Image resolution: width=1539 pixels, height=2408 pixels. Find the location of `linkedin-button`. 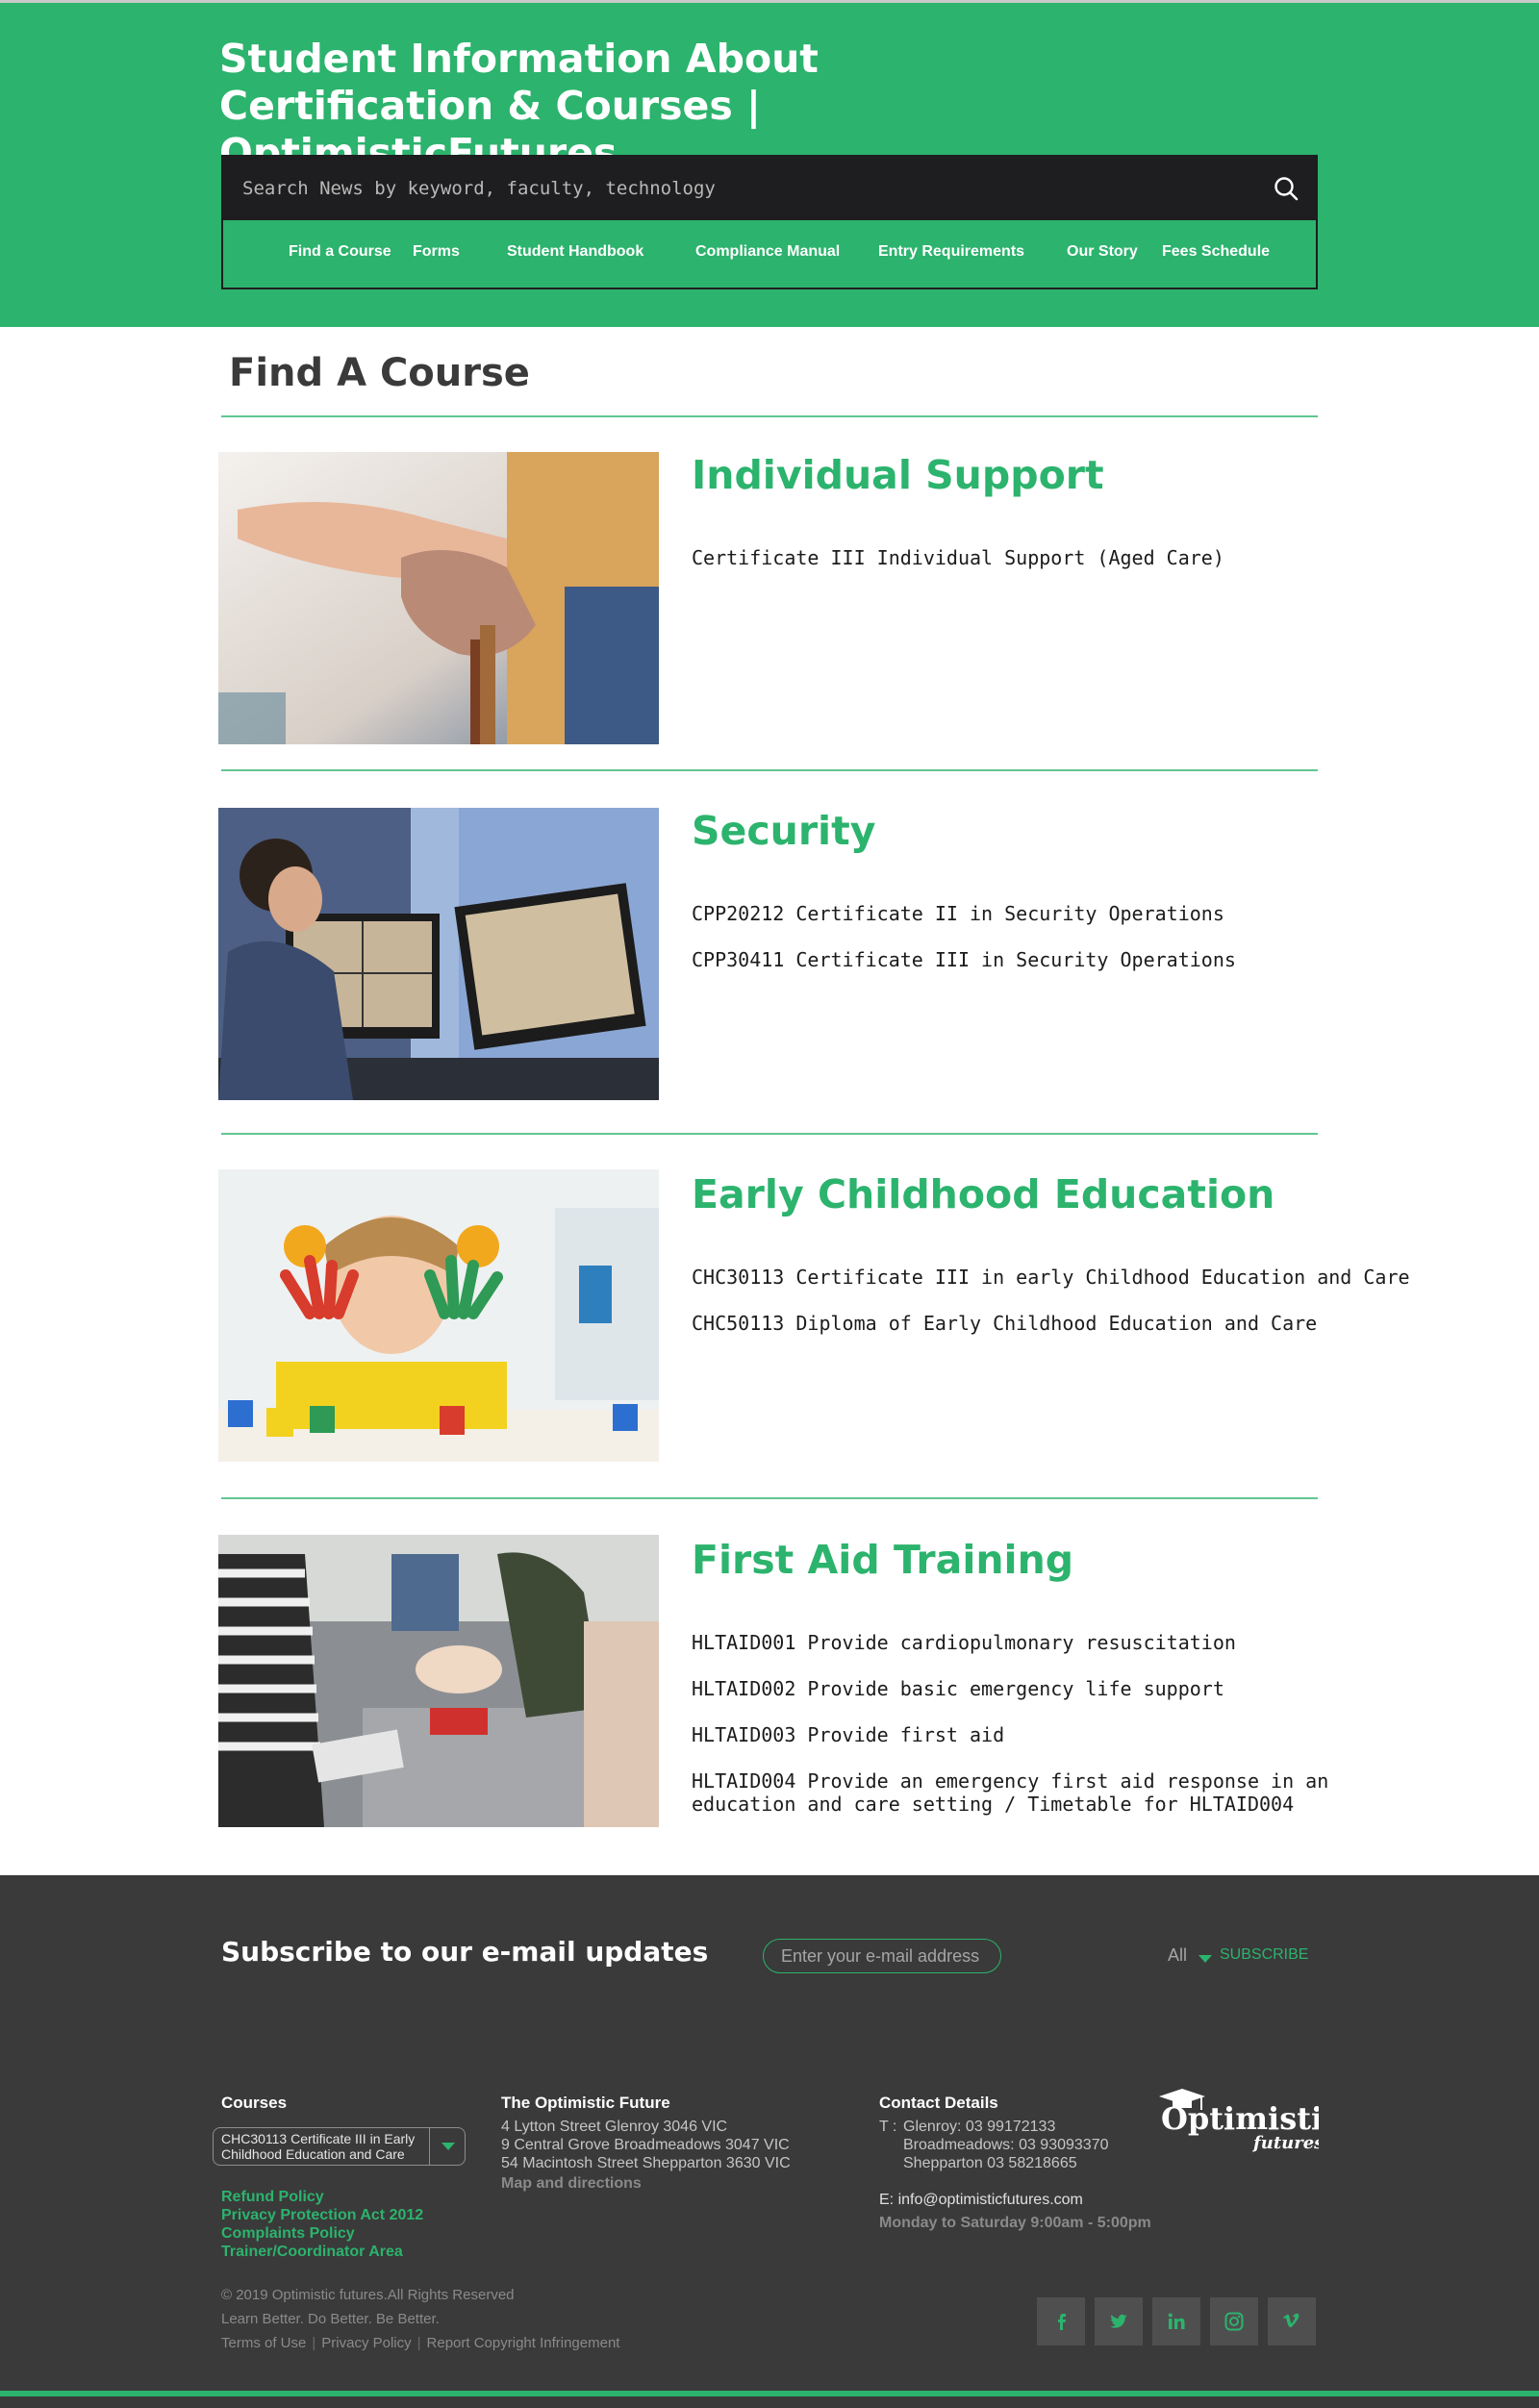

linkedin-button is located at coordinates (1176, 2321).